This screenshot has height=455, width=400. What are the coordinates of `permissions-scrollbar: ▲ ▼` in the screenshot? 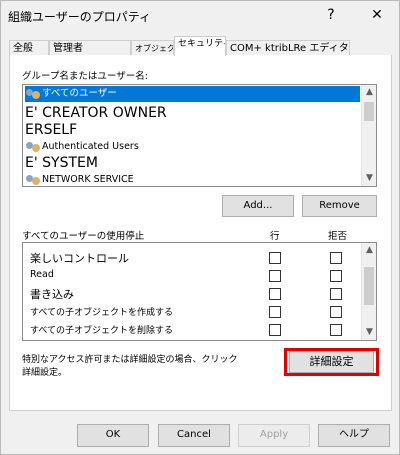 It's located at (368, 291).